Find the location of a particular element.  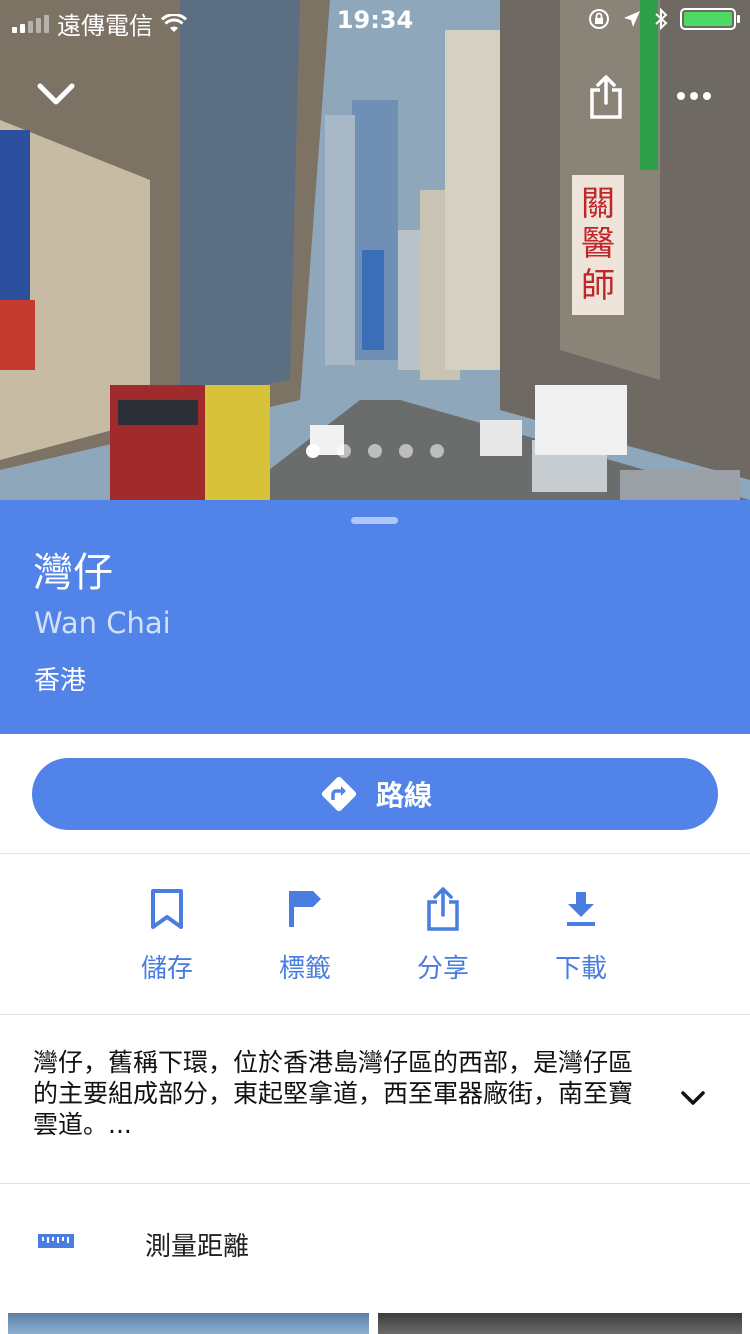

more-icon is located at coordinates (694, 96).